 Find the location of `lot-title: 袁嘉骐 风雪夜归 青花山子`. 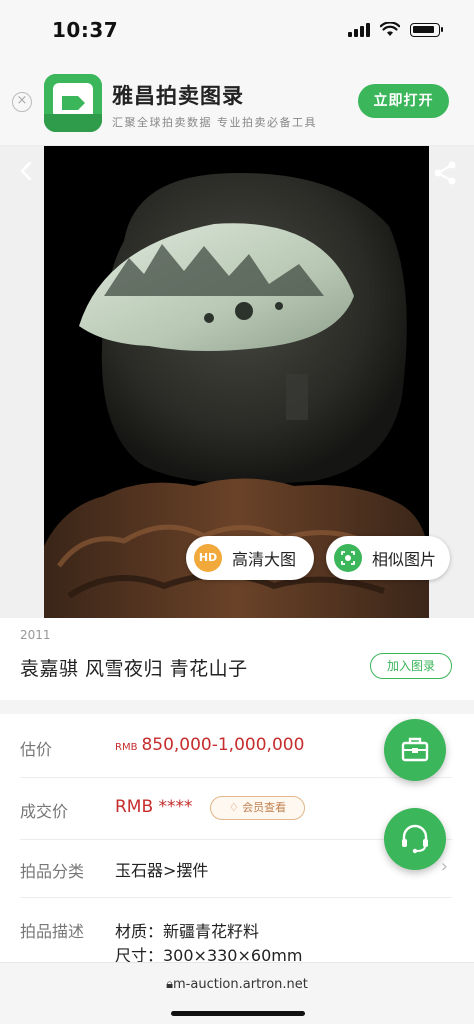

lot-title: 袁嘉骐 风雪夜归 青花山子 is located at coordinates (134, 669).